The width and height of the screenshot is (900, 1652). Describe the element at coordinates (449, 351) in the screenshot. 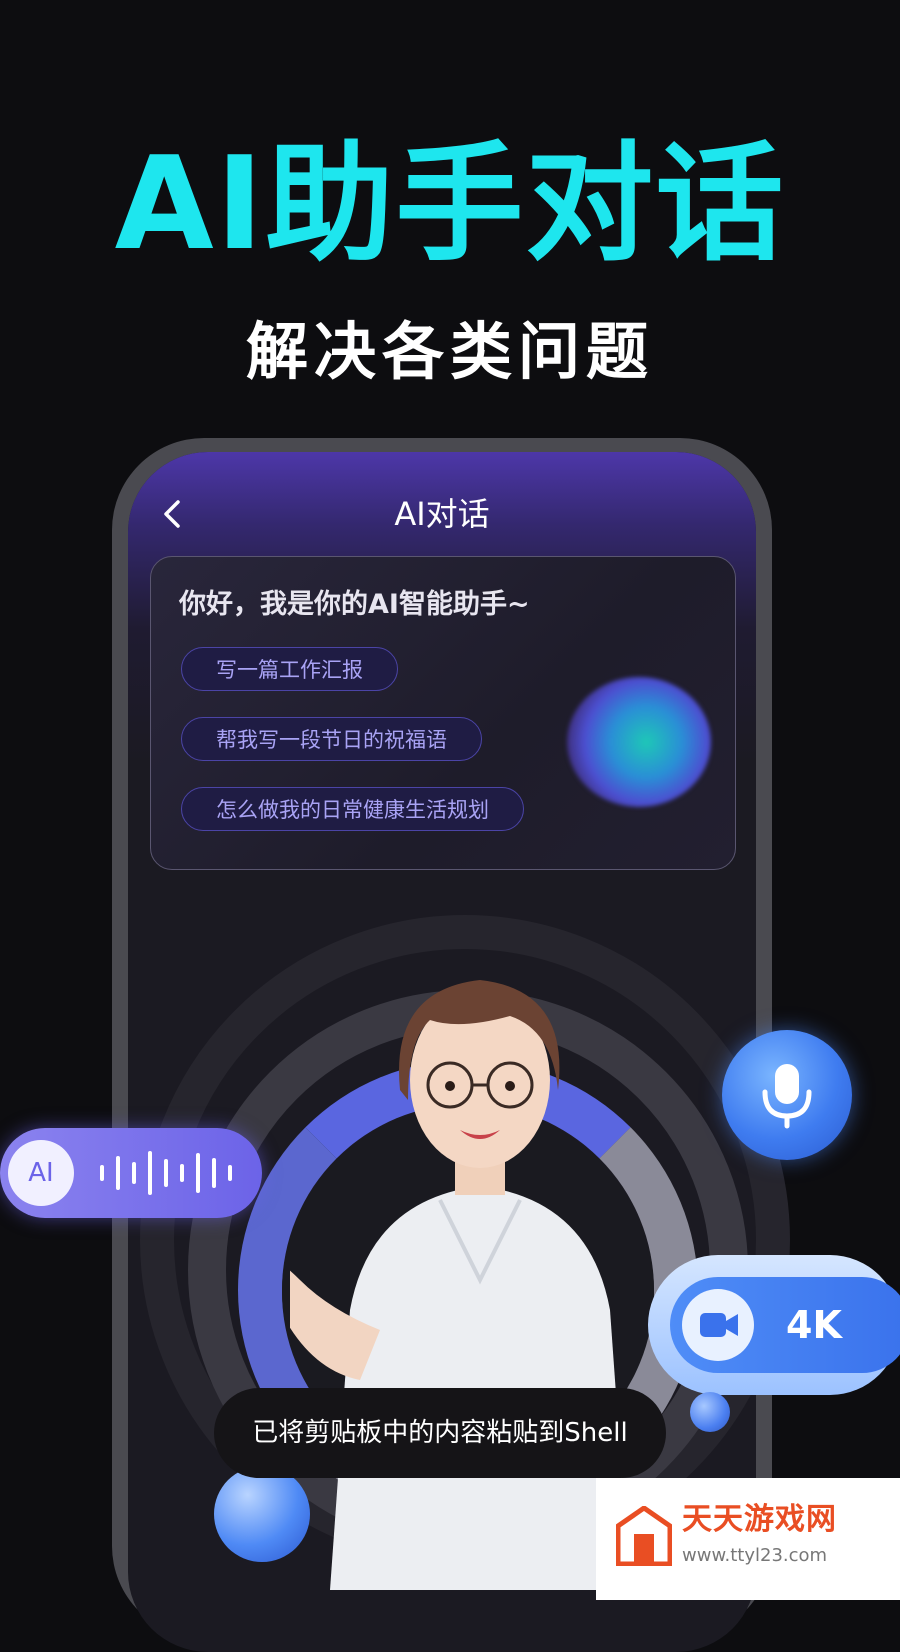

I see `promo-subhead: 解决各类问题` at that location.